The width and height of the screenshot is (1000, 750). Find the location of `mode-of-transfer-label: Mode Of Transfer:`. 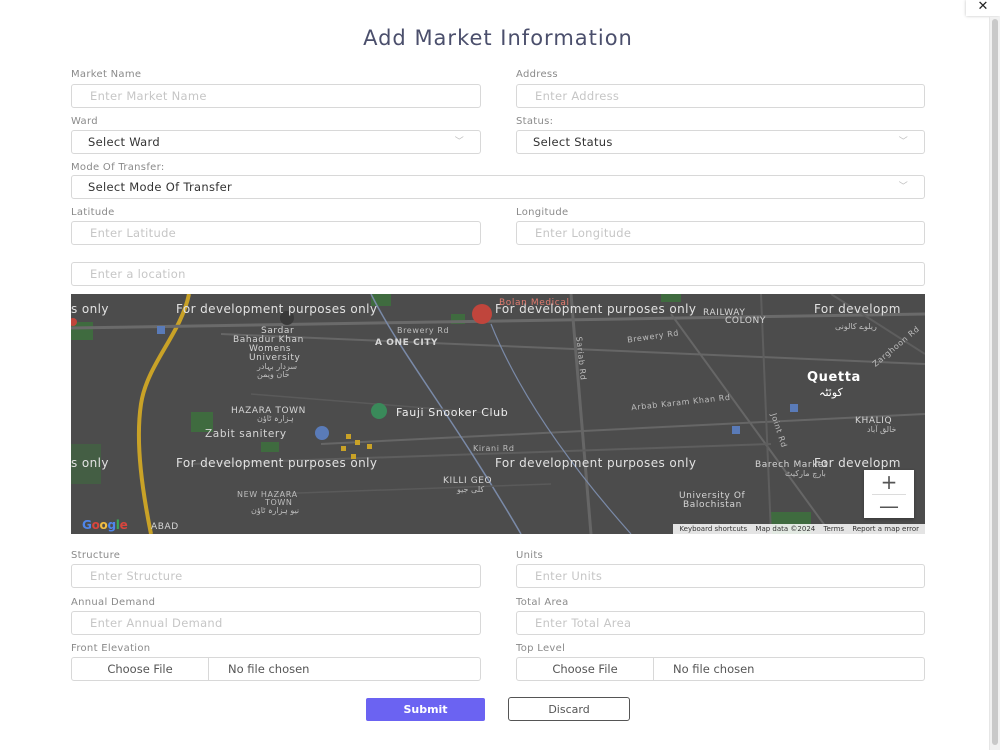

mode-of-transfer-label: Mode Of Transfer: is located at coordinates (118, 167).